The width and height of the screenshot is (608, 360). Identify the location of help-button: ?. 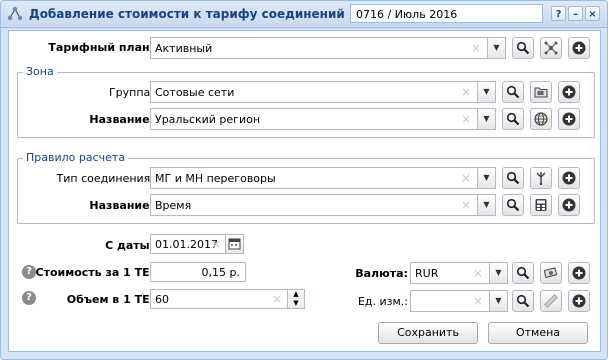
(558, 13).